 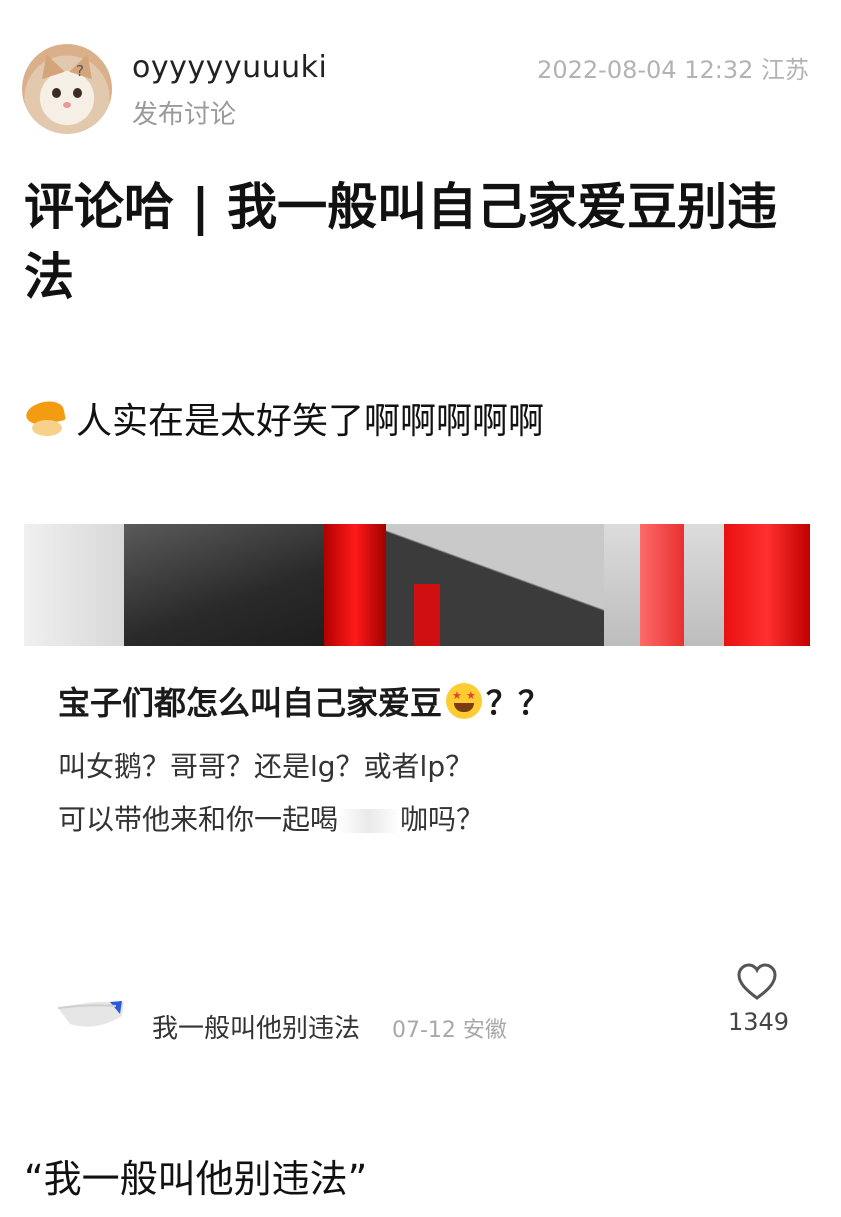 What do you see at coordinates (67, 89) in the screenshot?
I see `avatar: ?` at bounding box center [67, 89].